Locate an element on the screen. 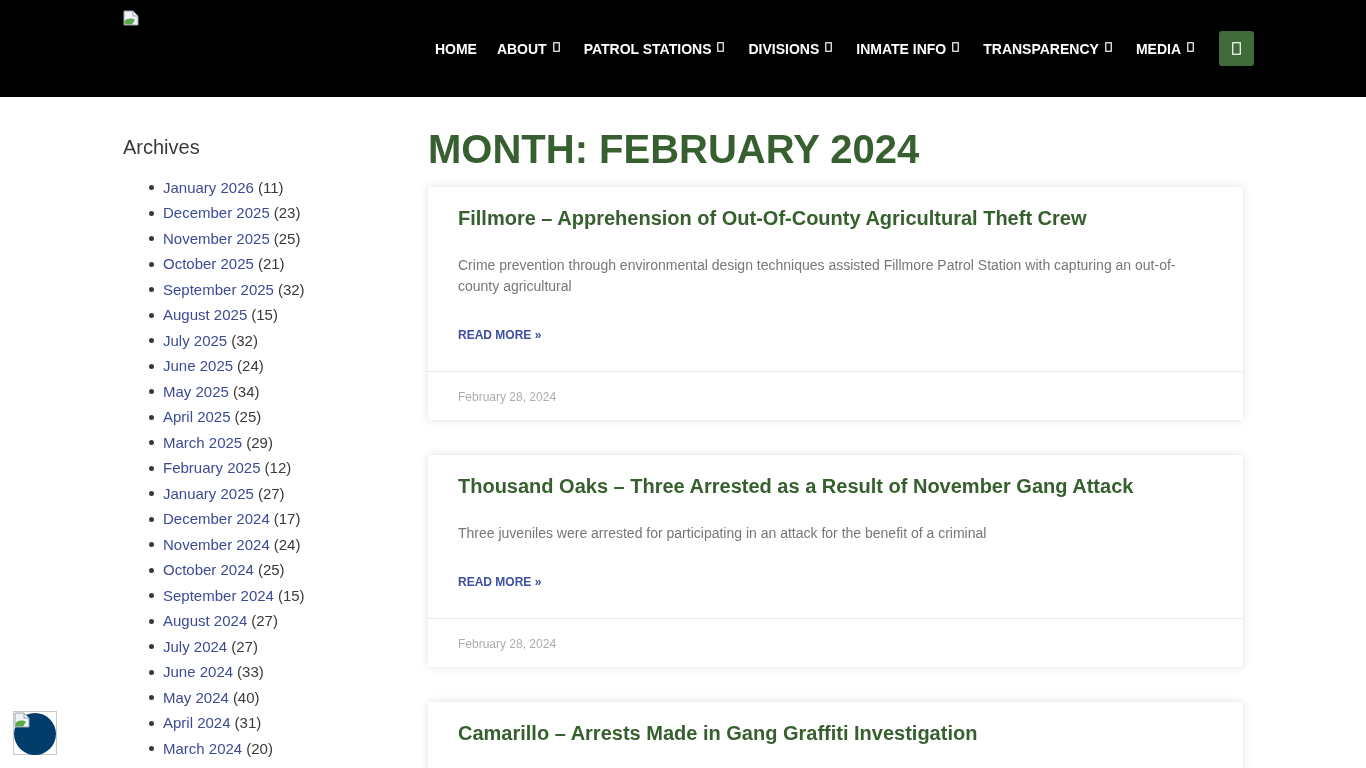  archive-link: January 2025 is located at coordinates (208, 493).